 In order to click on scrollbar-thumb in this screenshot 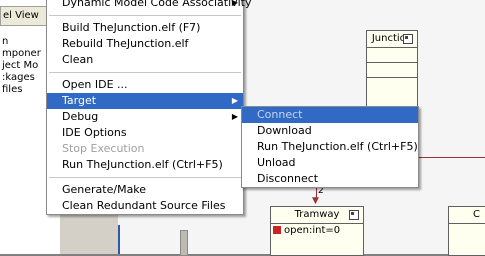, I will do `click(184, 243)`.